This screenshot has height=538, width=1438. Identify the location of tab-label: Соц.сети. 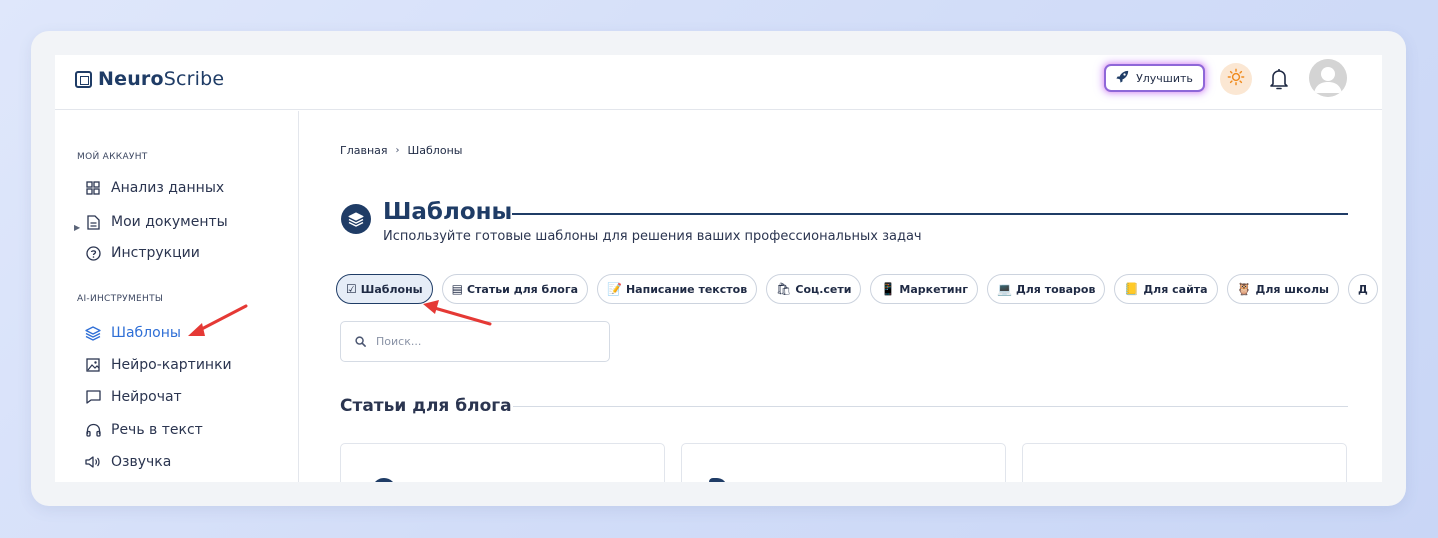
(823, 289).